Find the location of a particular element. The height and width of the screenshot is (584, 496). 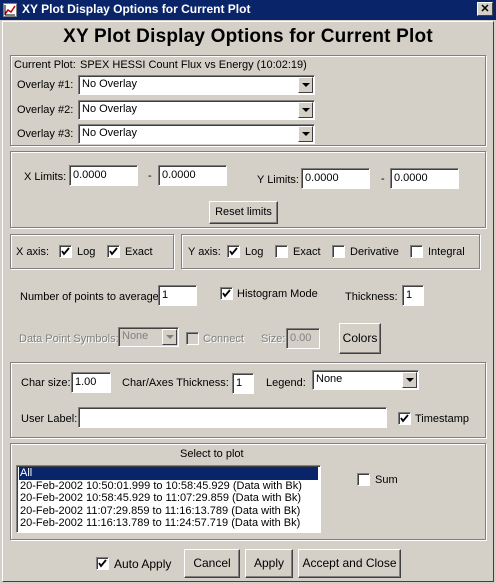

app-icon is located at coordinates (10, 10).